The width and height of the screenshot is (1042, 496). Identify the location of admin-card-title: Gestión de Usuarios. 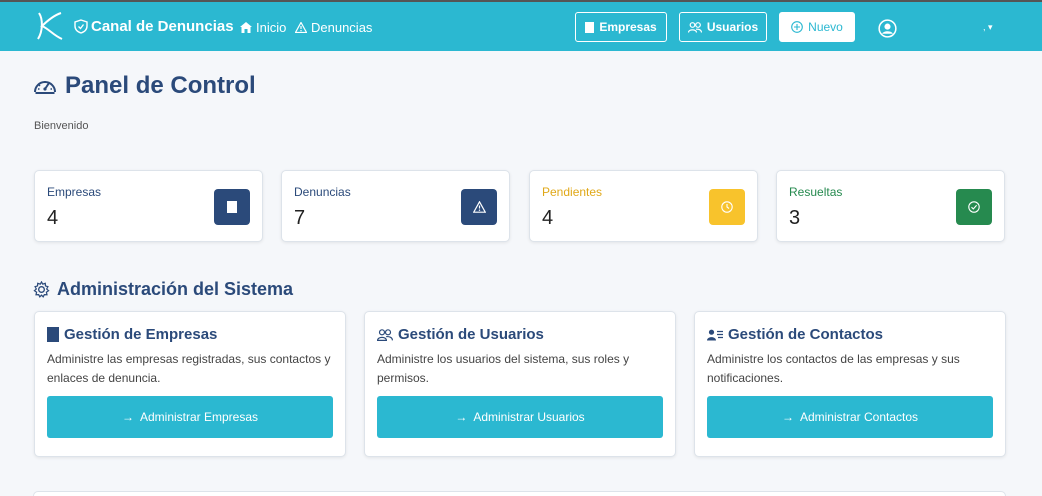
(460, 334).